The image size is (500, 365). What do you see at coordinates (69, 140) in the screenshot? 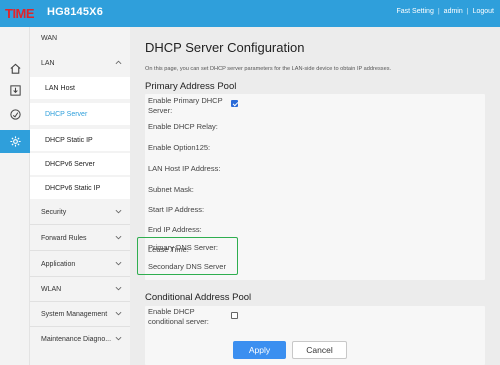
I see `menu-item-label: DHCP Static IP` at bounding box center [69, 140].